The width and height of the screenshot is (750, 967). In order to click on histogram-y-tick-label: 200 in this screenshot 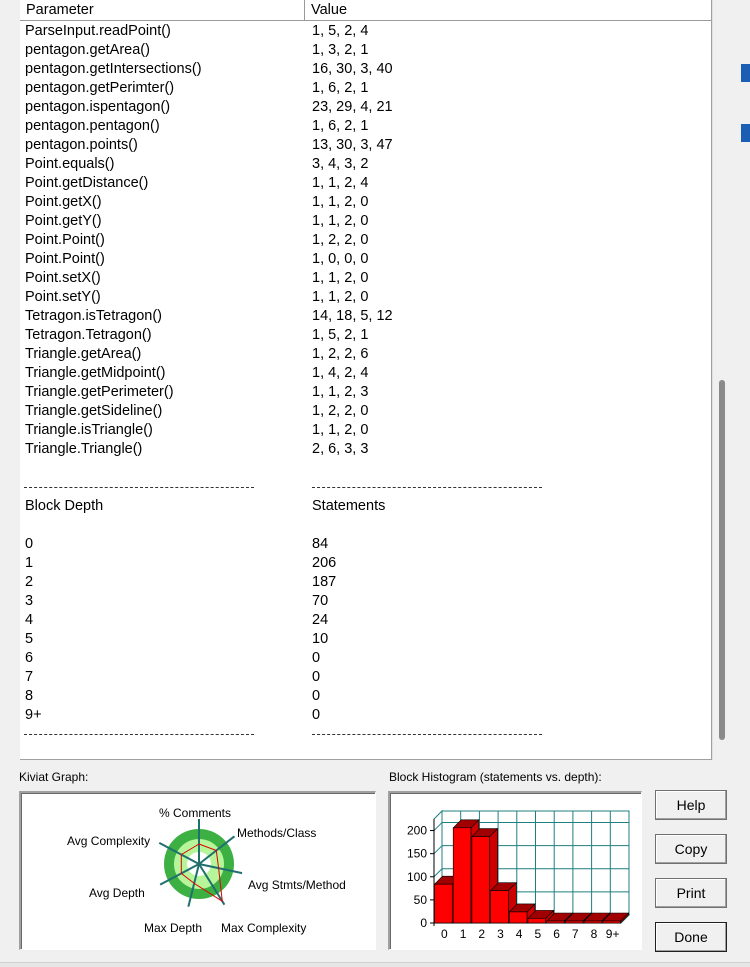, I will do `click(417, 831)`.